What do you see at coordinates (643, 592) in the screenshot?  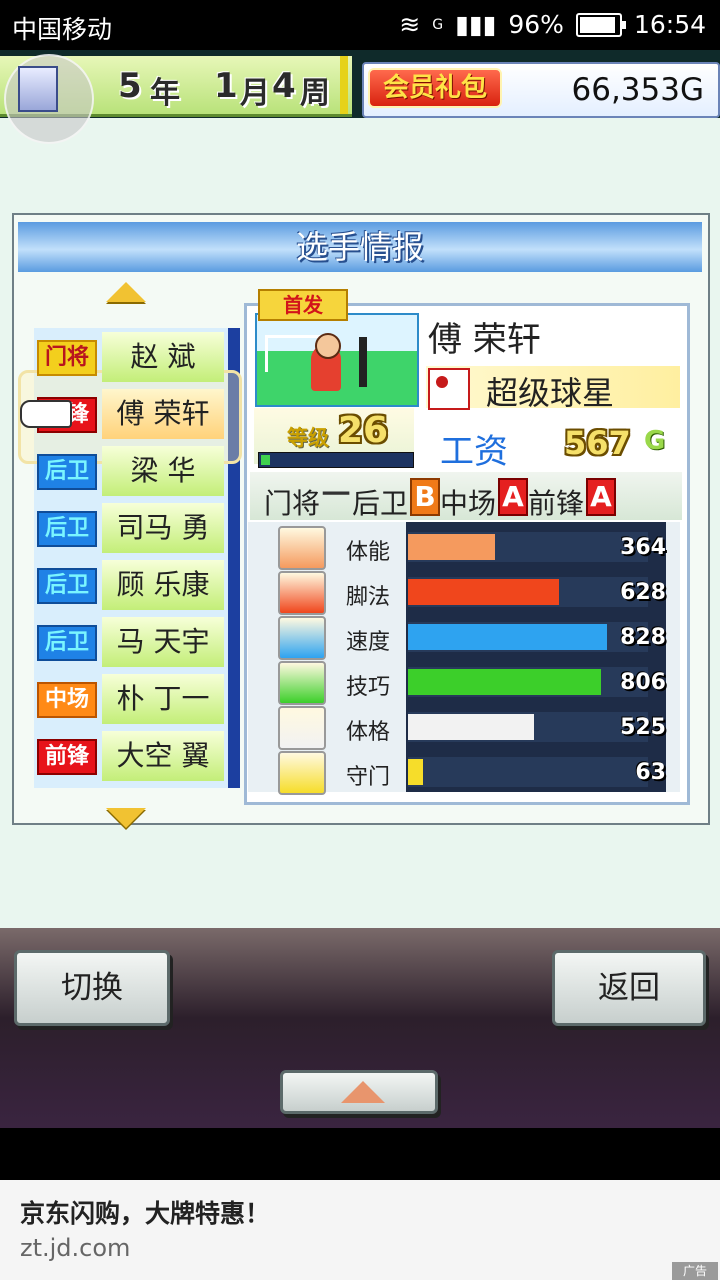 I see `stat-value: 628` at bounding box center [643, 592].